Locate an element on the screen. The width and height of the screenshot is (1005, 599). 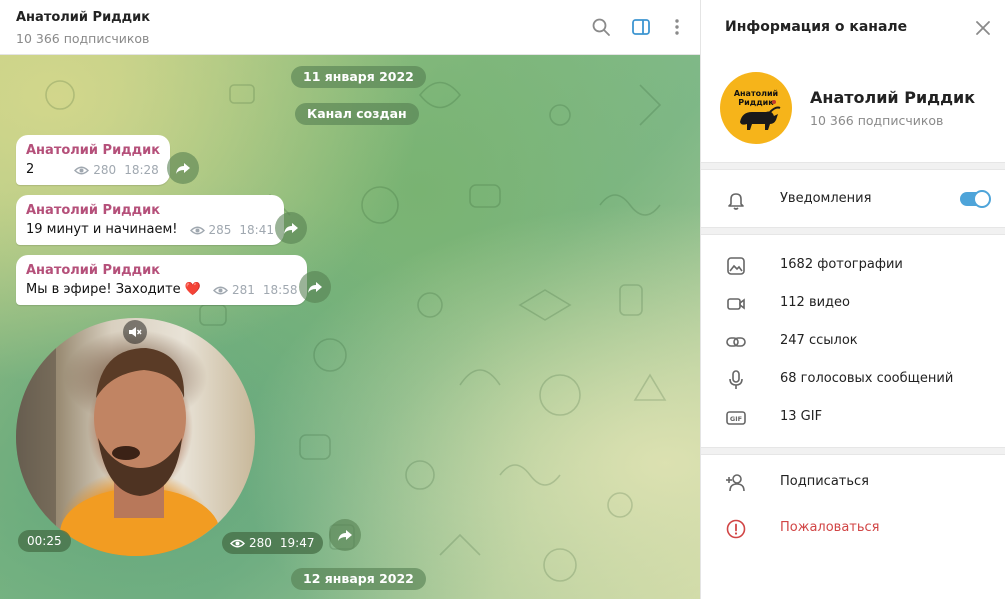
message-bubble: Анатолий Риддик 2 280 18:28 is located at coordinates (93, 160).